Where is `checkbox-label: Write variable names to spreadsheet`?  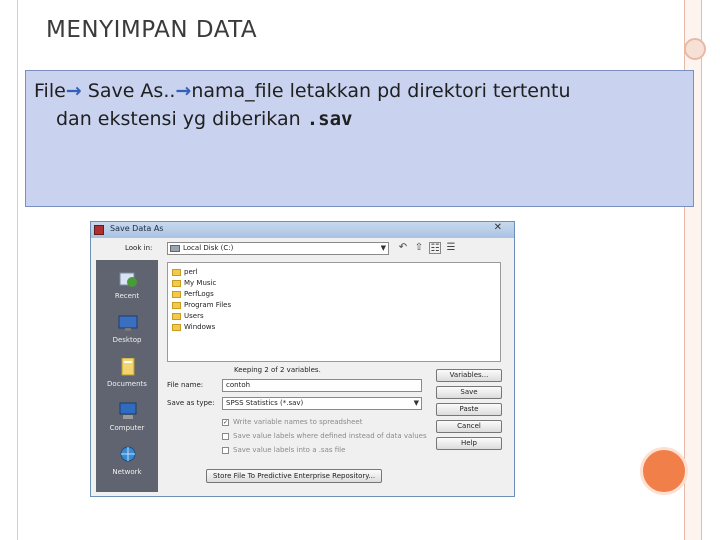 checkbox-label: Write variable names to spreadsheet is located at coordinates (298, 422).